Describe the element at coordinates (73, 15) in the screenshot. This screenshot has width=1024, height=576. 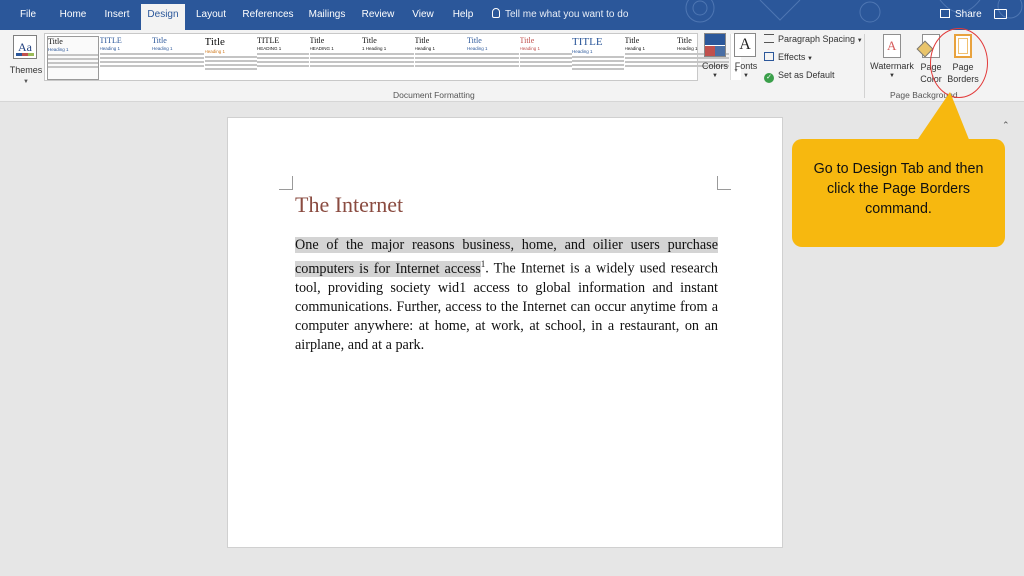
I see `tab-home: Home` at that location.